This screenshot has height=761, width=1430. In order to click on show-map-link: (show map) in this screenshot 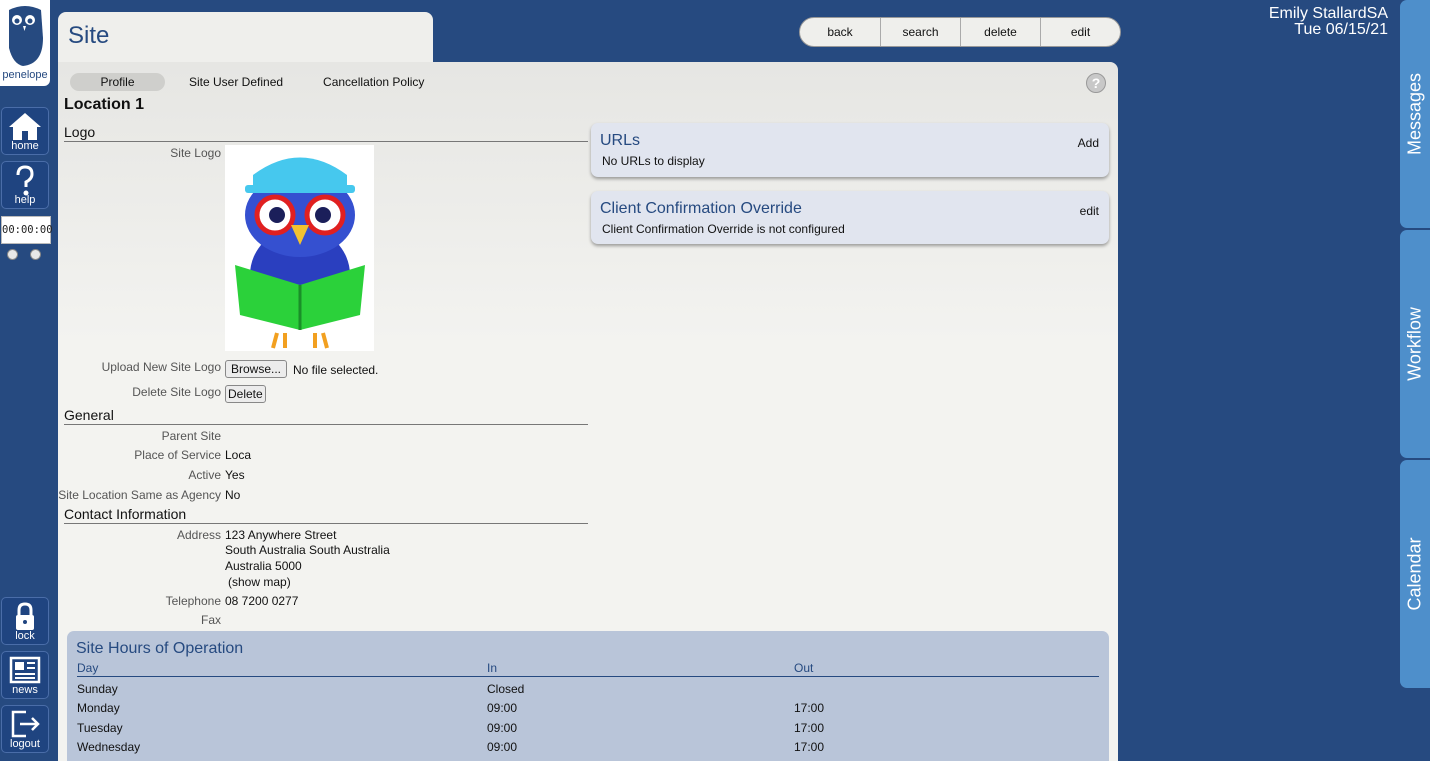, I will do `click(259, 582)`.